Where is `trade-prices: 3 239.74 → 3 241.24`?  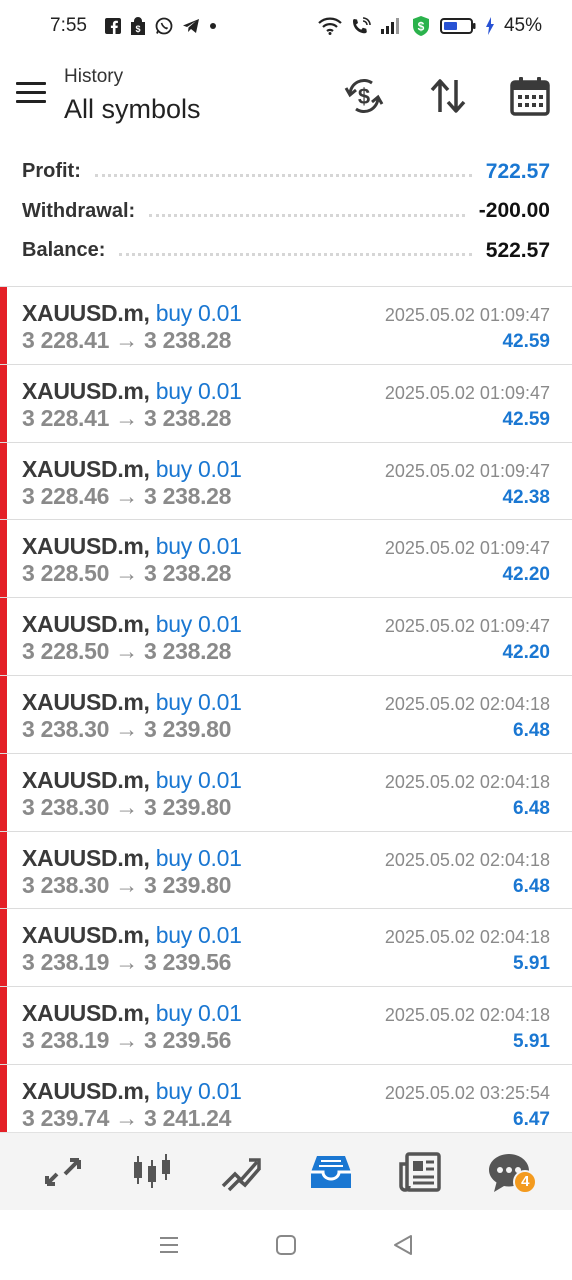 trade-prices: 3 239.74 → 3 241.24 is located at coordinates (126, 1118).